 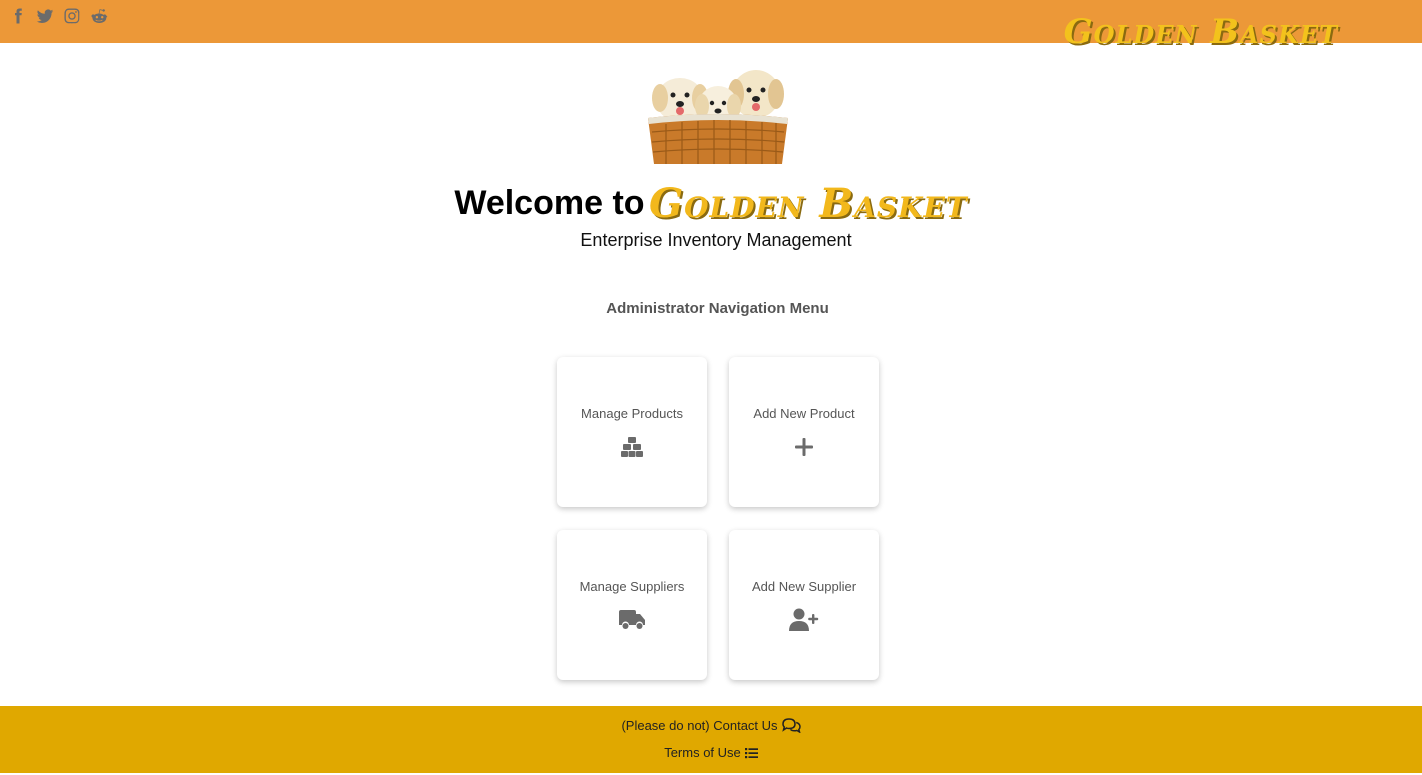 What do you see at coordinates (632, 620) in the screenshot?
I see `truck-icon` at bounding box center [632, 620].